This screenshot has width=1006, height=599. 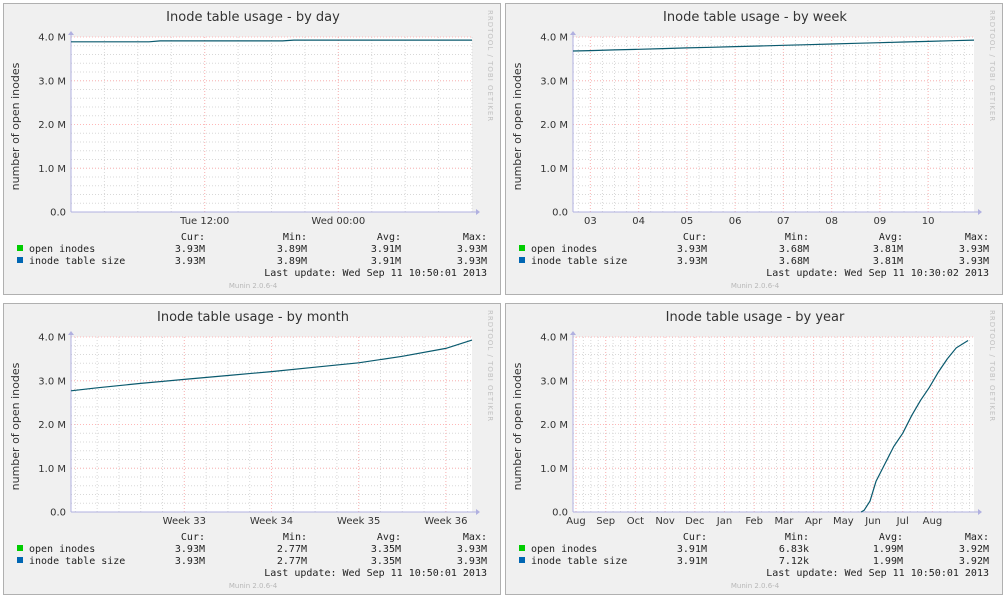 What do you see at coordinates (877, 573) in the screenshot?
I see `last-update: Last update: Wed Sep 11 10:50:01 2013` at bounding box center [877, 573].